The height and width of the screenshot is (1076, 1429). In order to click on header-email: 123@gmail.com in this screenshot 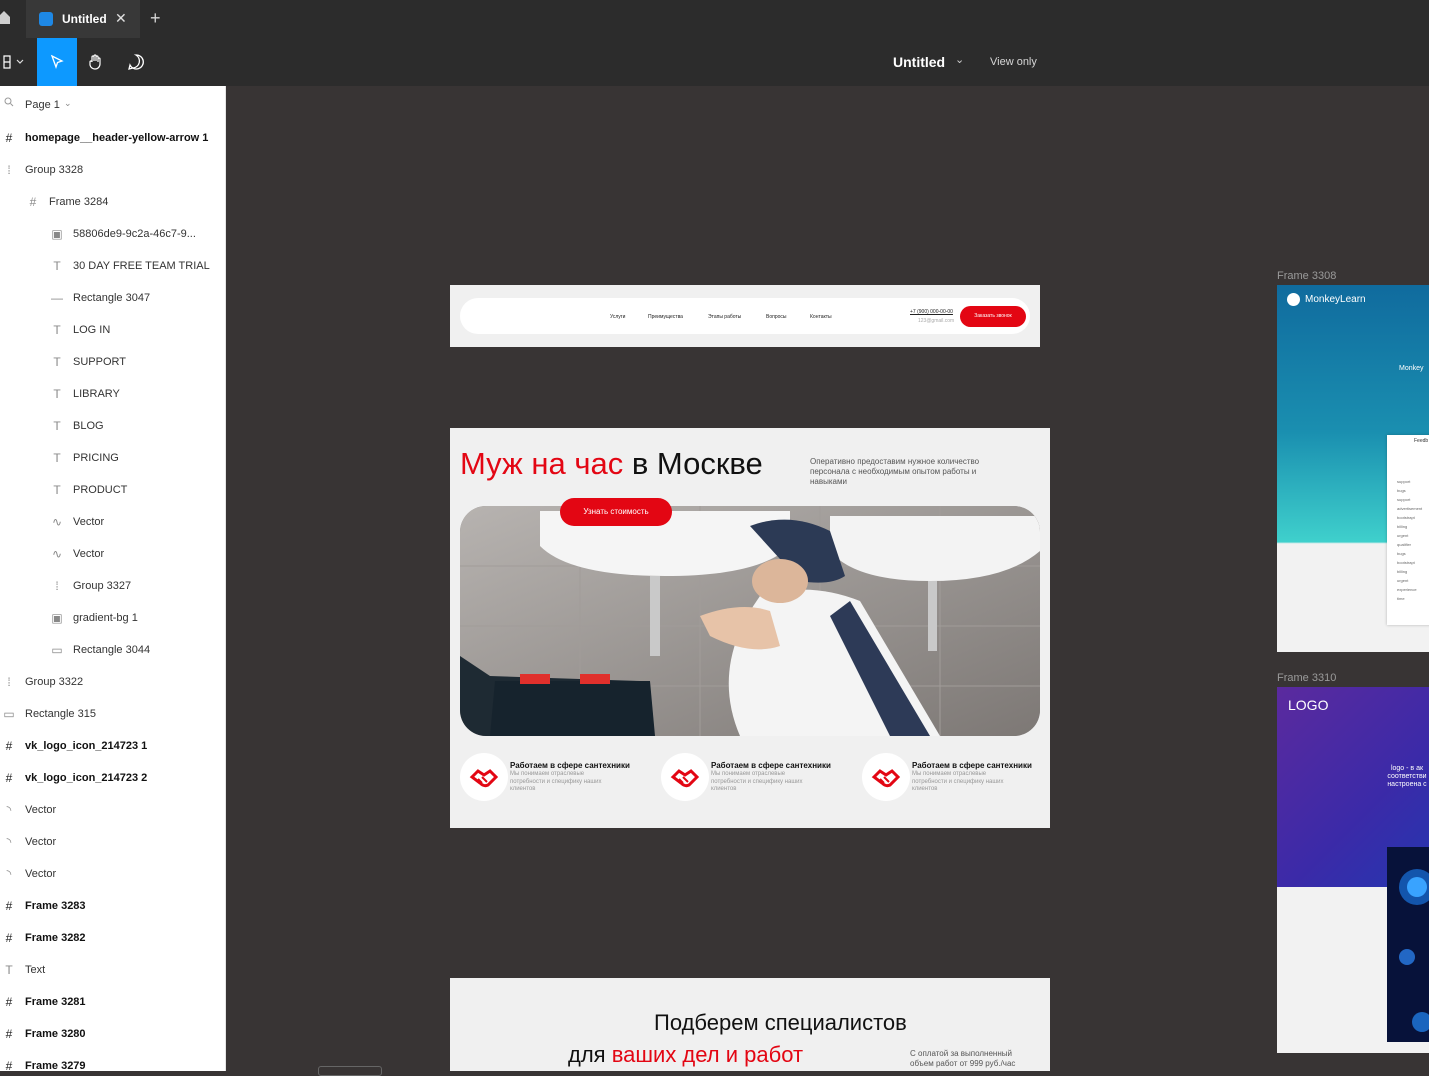, I will do `click(936, 321)`.